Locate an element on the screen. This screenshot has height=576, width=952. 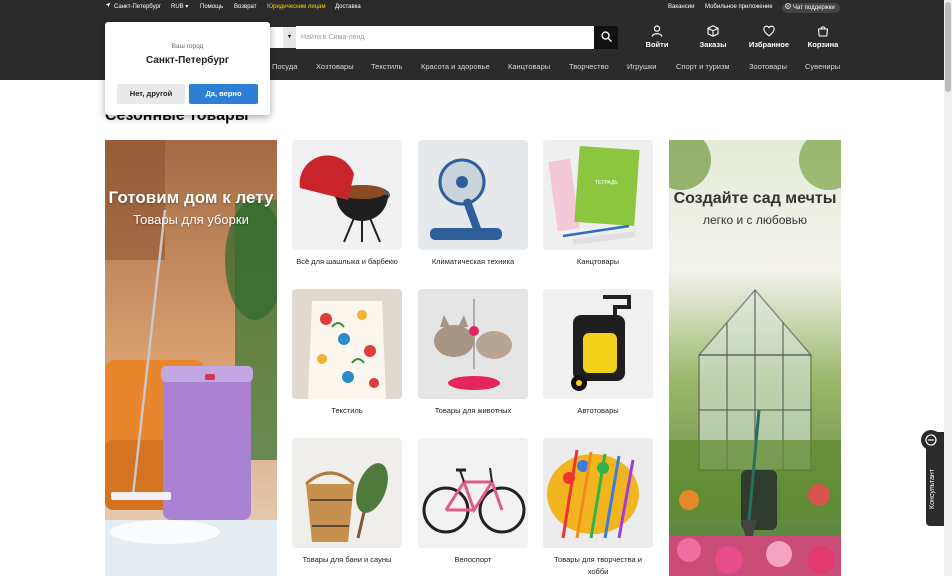
location-arrow-icon is located at coordinates (108, 7).